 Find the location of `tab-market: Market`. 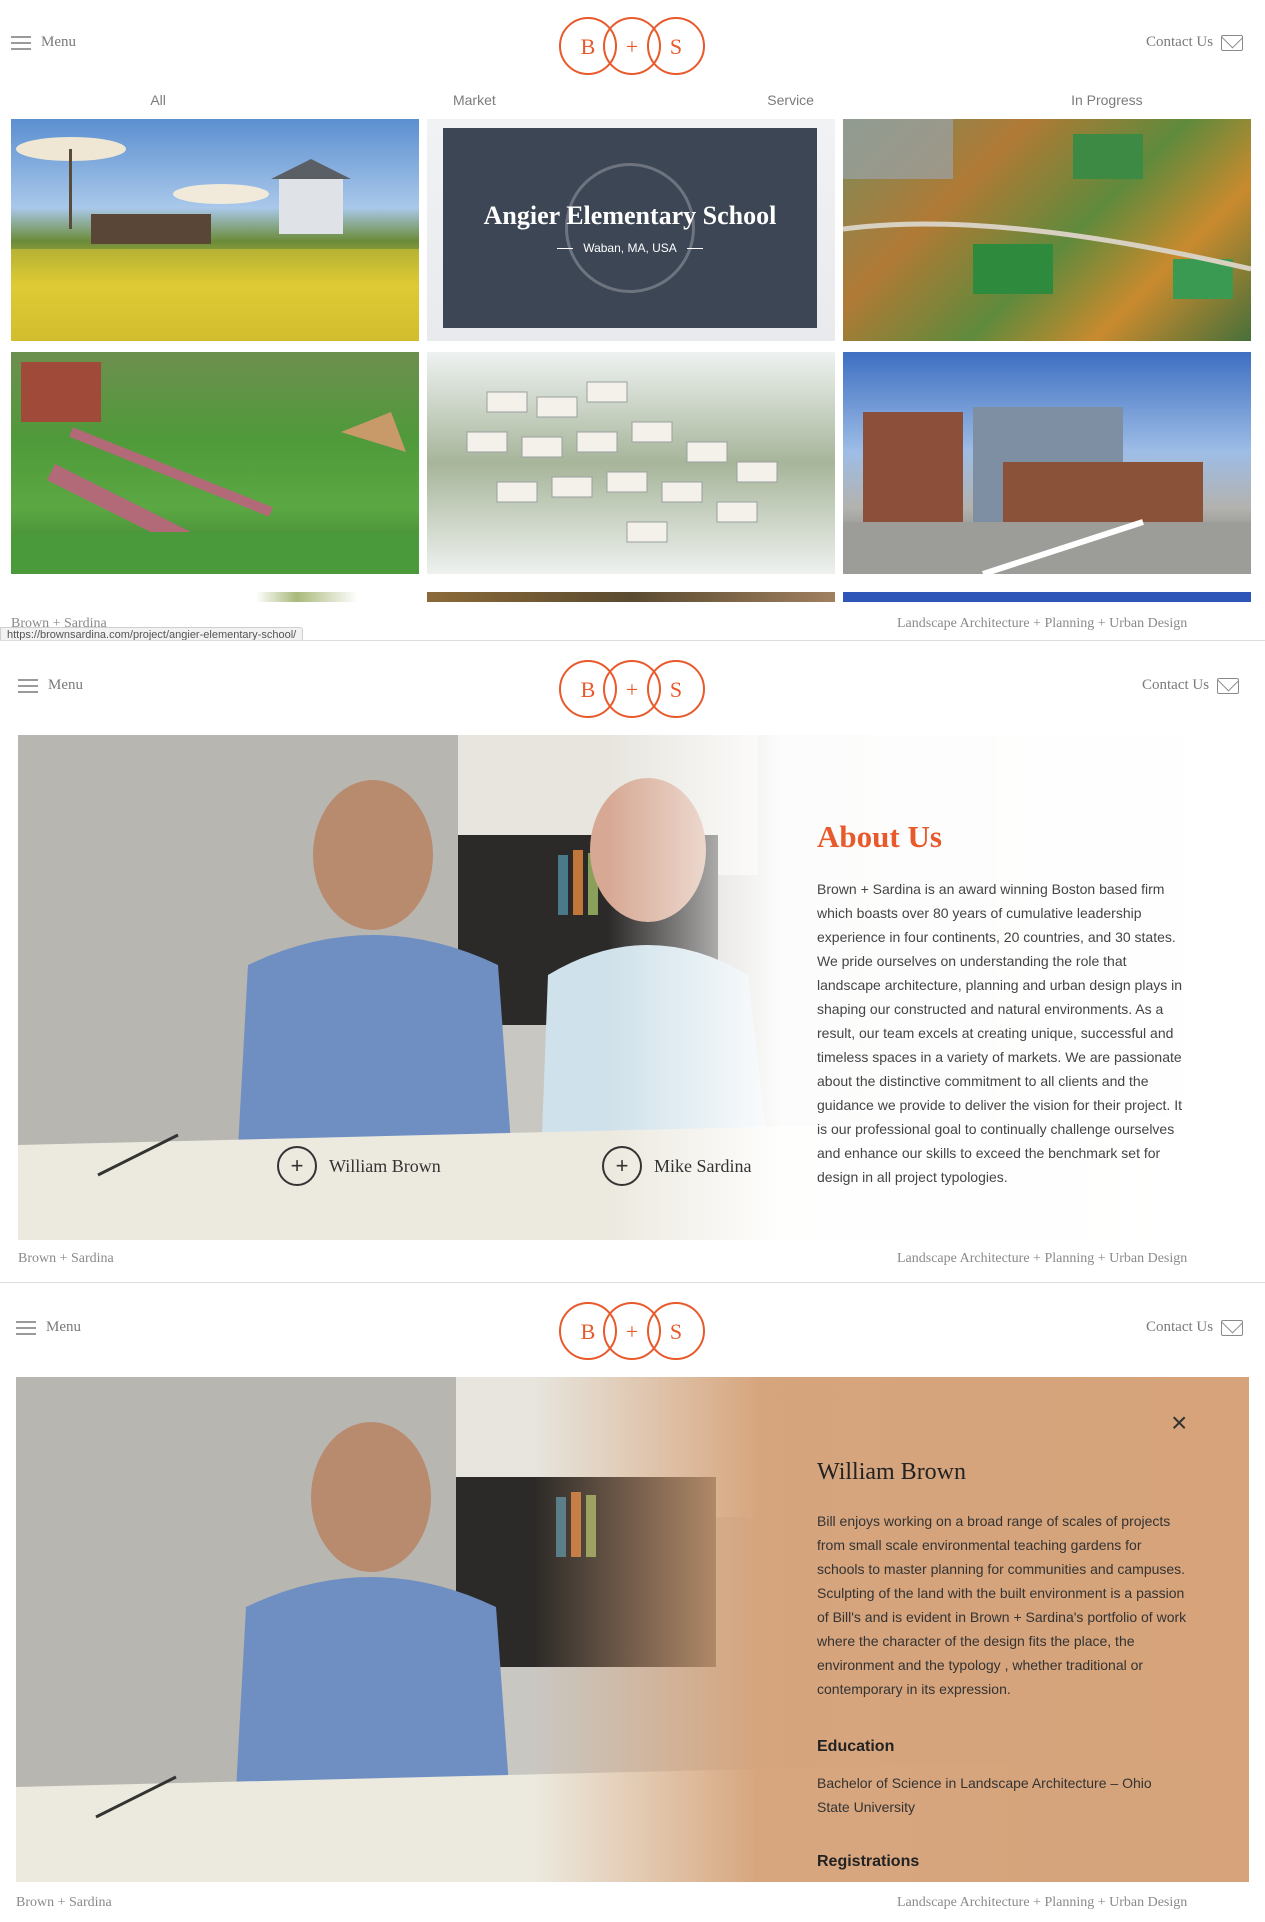

tab-market: Market is located at coordinates (474, 100).